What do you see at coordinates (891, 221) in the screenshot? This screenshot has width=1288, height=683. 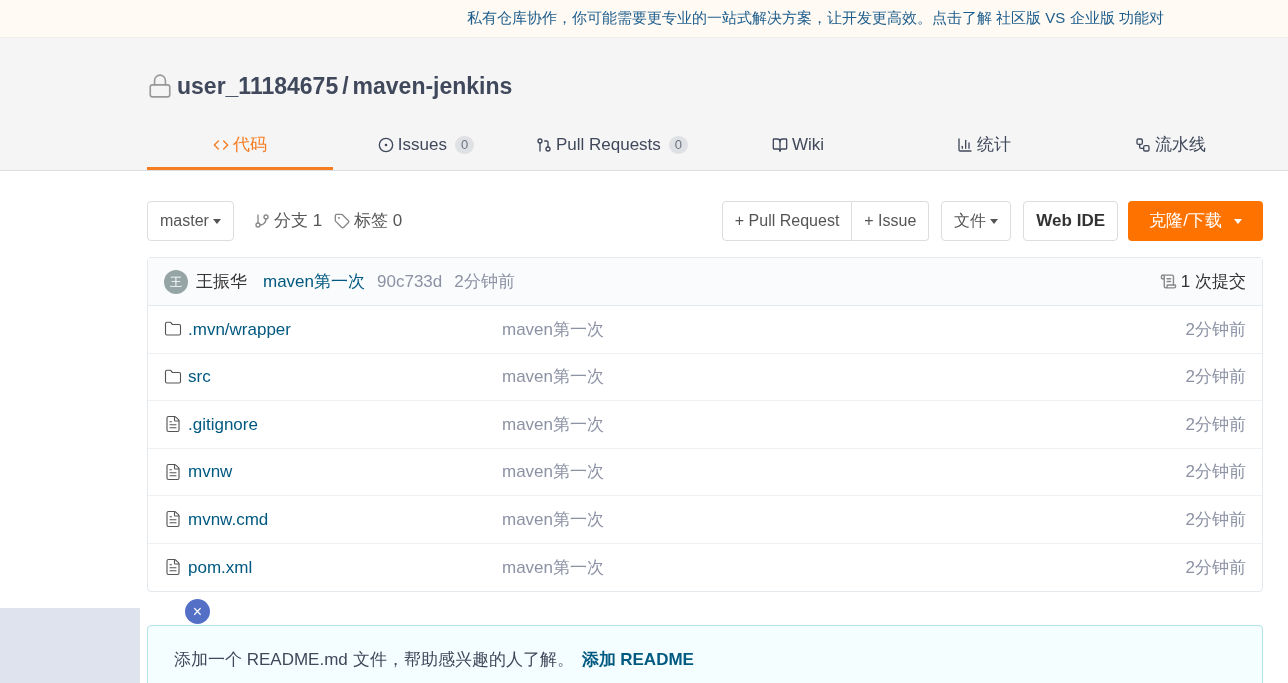 I see `new-issue-button: + Issue` at bounding box center [891, 221].